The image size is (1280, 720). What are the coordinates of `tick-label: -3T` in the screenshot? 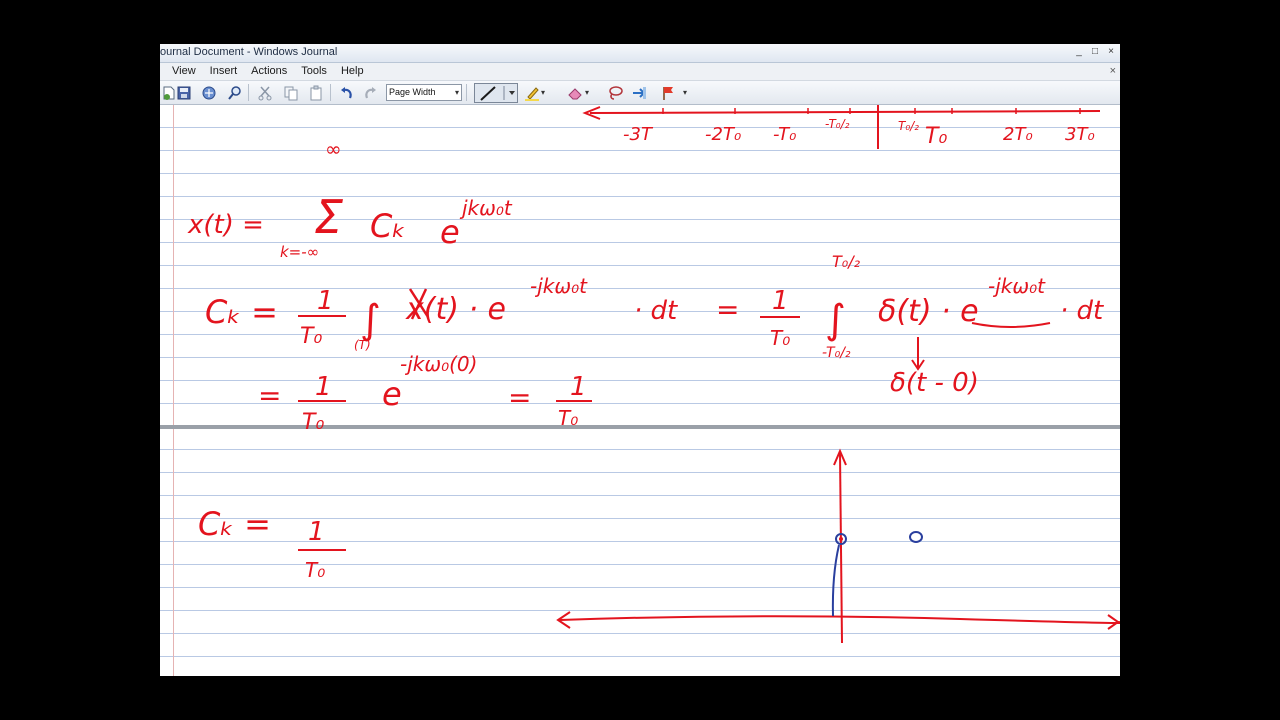 It's located at (638, 134).